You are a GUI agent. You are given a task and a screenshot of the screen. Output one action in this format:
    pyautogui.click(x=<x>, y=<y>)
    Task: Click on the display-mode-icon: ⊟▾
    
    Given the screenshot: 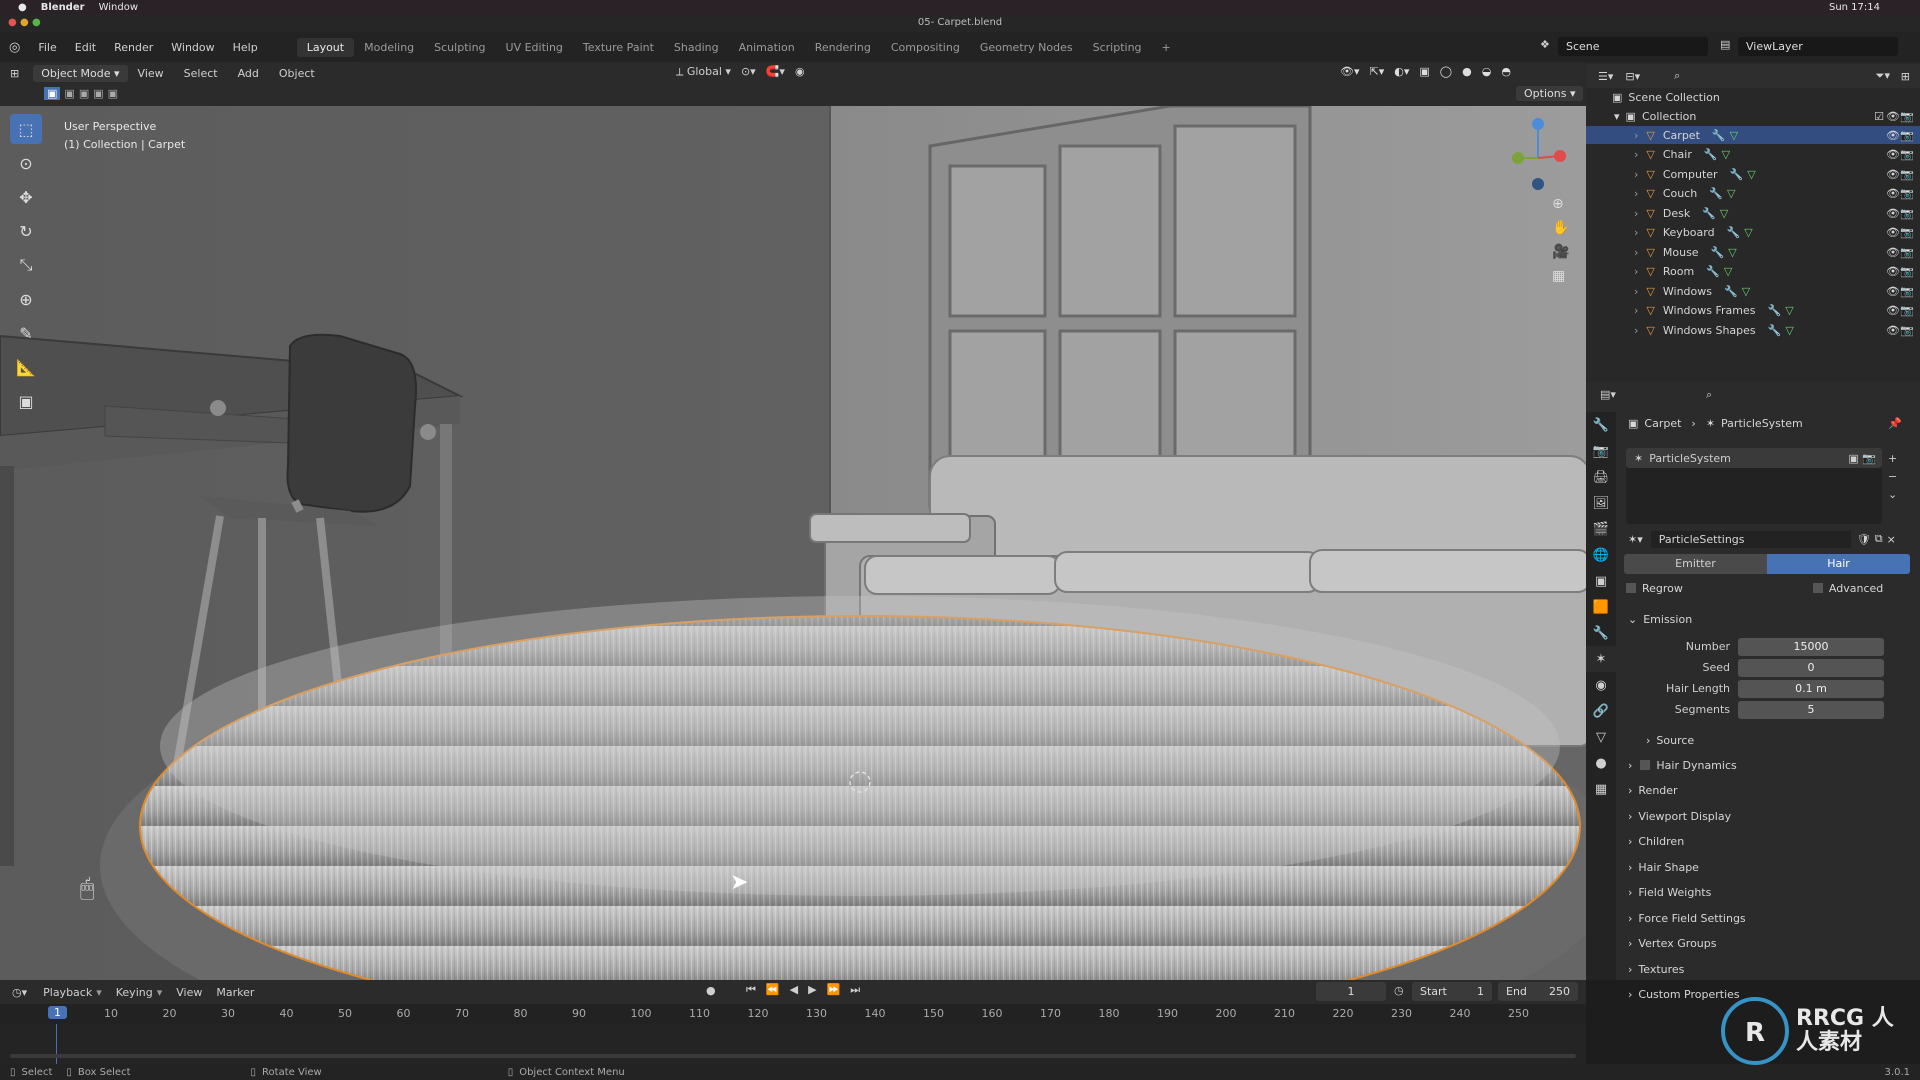 What is the action you would take?
    pyautogui.click(x=1632, y=76)
    